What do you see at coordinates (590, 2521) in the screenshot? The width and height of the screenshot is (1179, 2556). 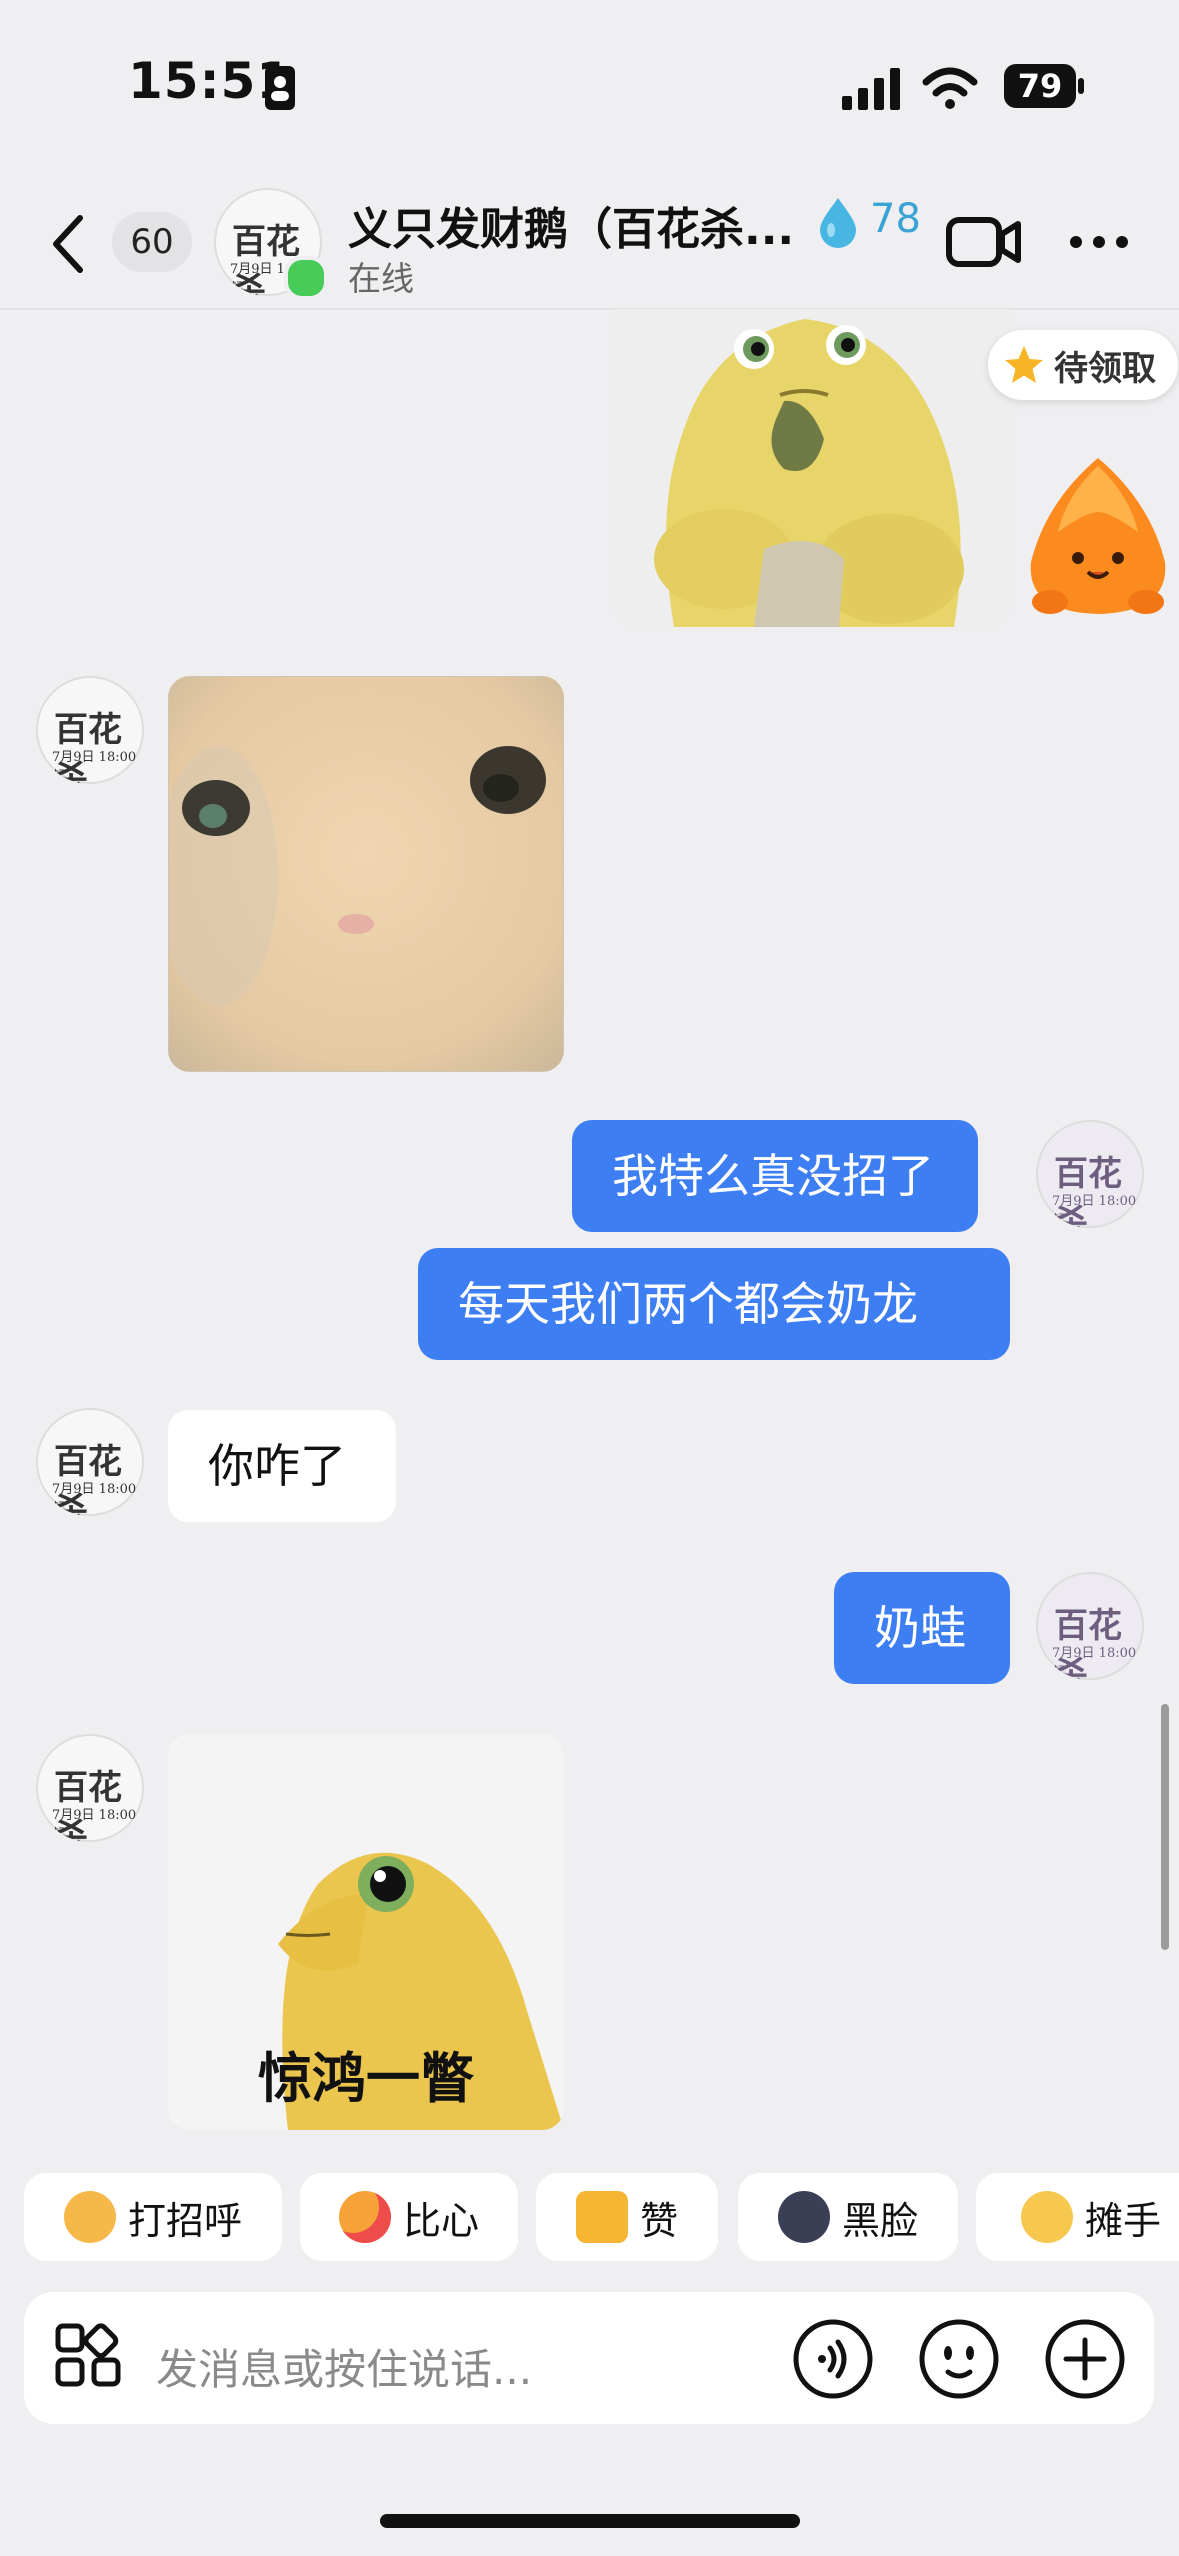 I see `home-indicator` at bounding box center [590, 2521].